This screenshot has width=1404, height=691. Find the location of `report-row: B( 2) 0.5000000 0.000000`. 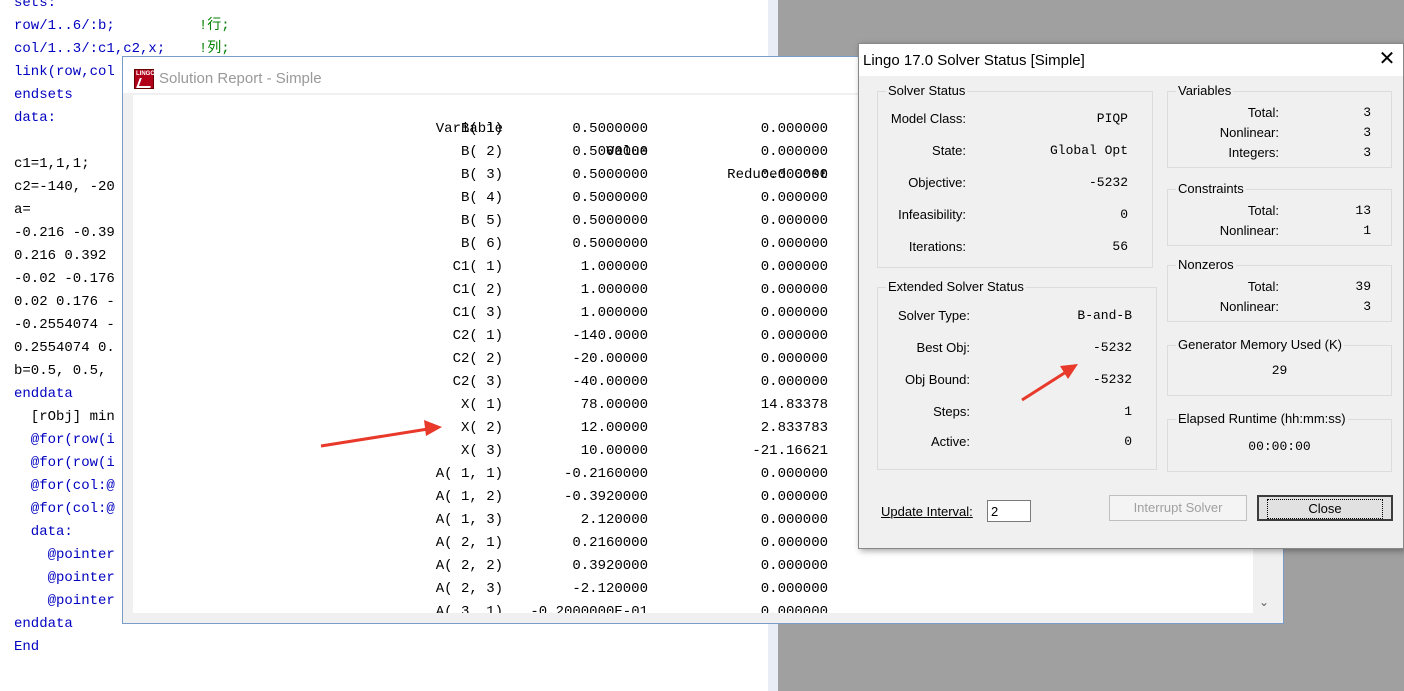

report-row: B( 2) 0.5000000 0.000000 is located at coordinates (493, 152).